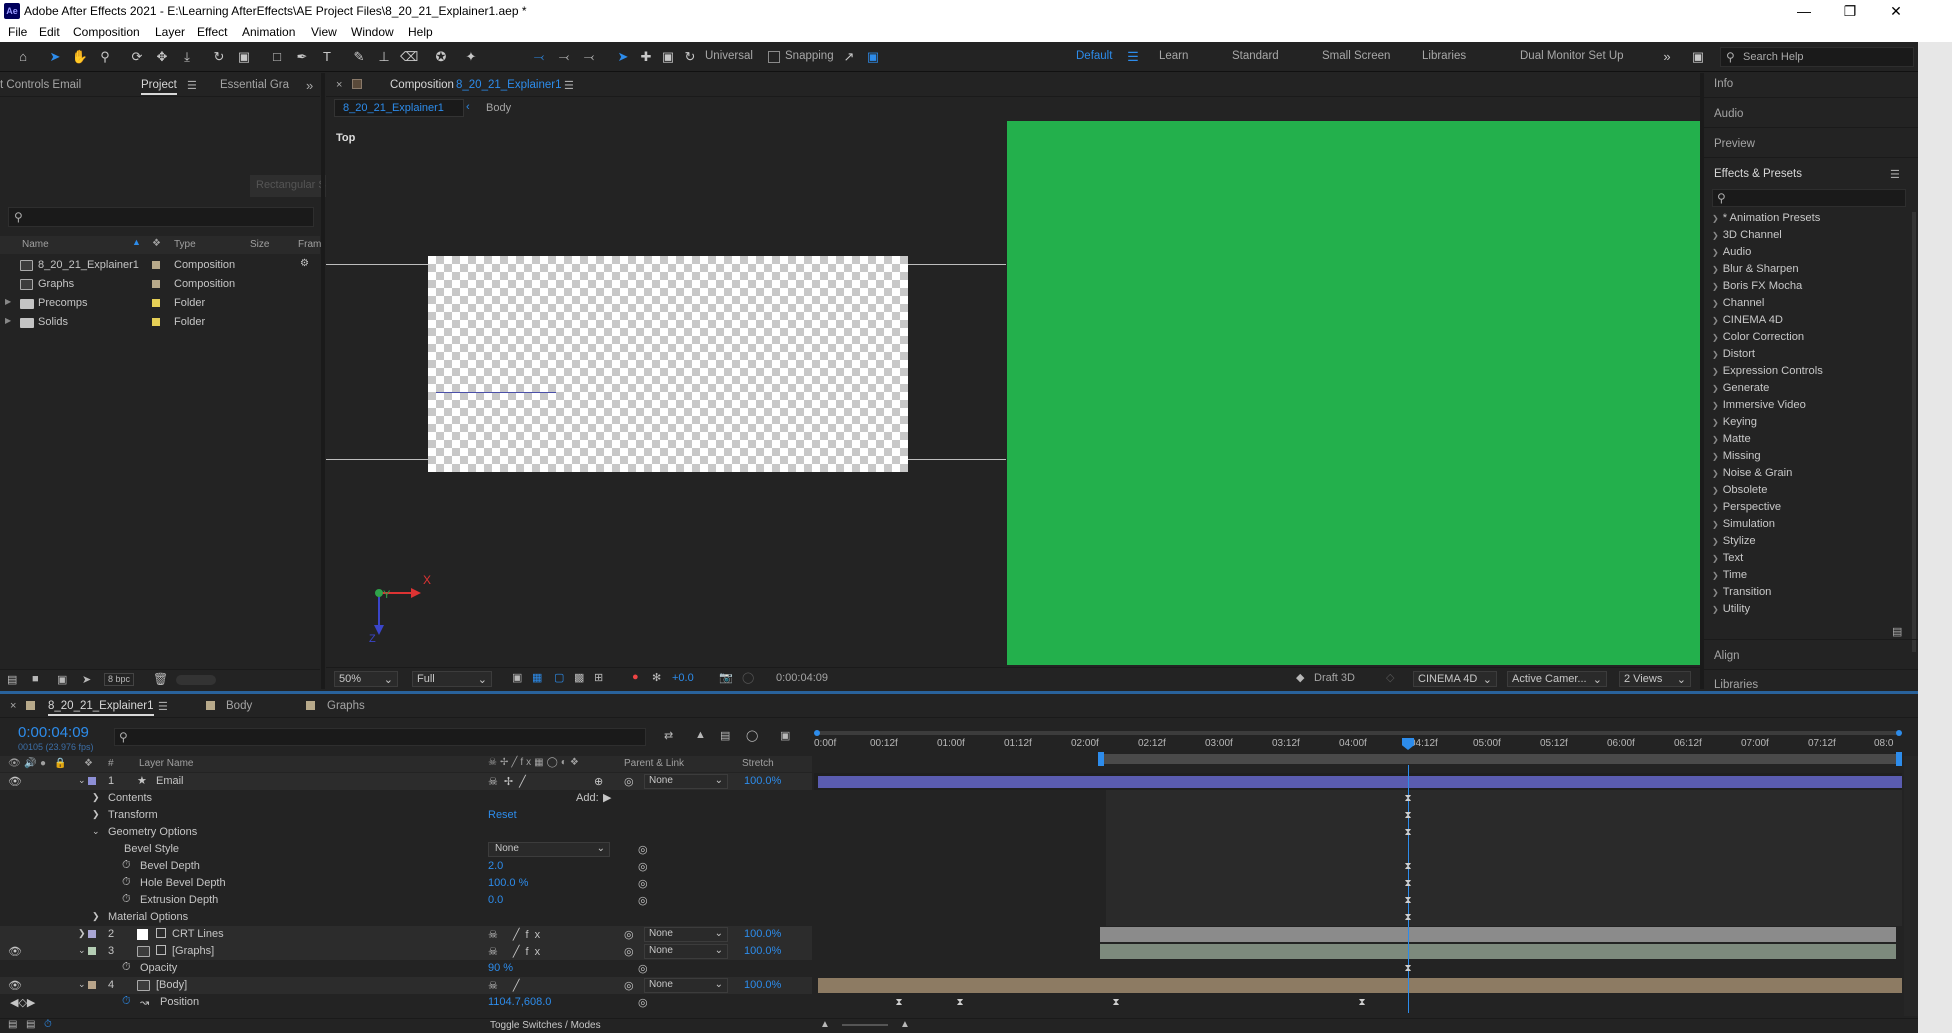 The height and width of the screenshot is (1033, 1952). I want to click on interpret-footage-icon: ▤, so click(12, 679).